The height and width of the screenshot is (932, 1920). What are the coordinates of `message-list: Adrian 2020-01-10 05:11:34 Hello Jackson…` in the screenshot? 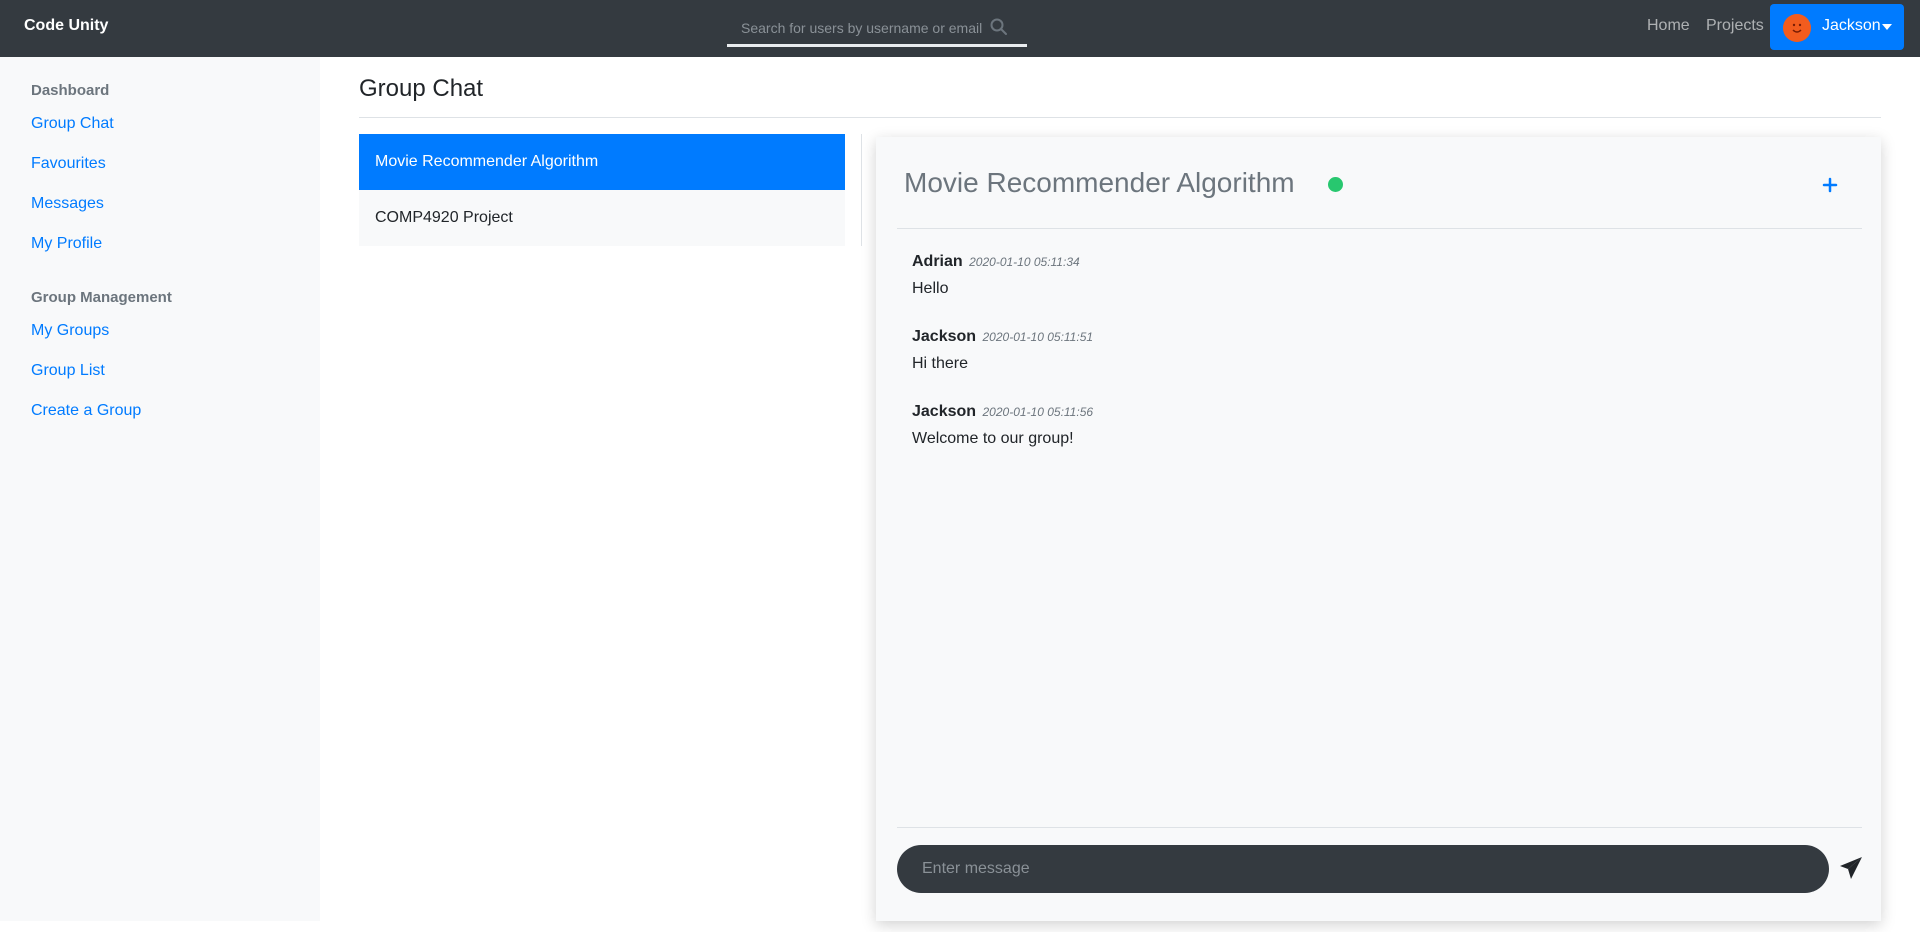 It's located at (1362, 365).